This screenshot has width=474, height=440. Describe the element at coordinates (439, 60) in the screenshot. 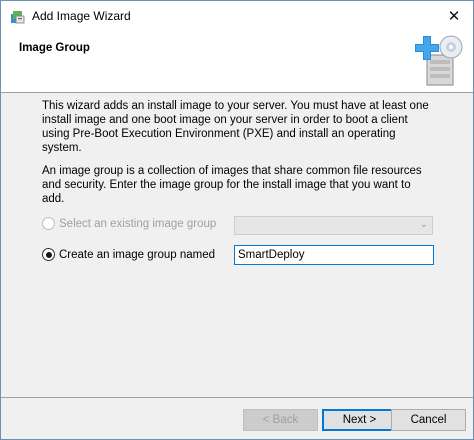

I see `install-image-wizard-icon` at that location.